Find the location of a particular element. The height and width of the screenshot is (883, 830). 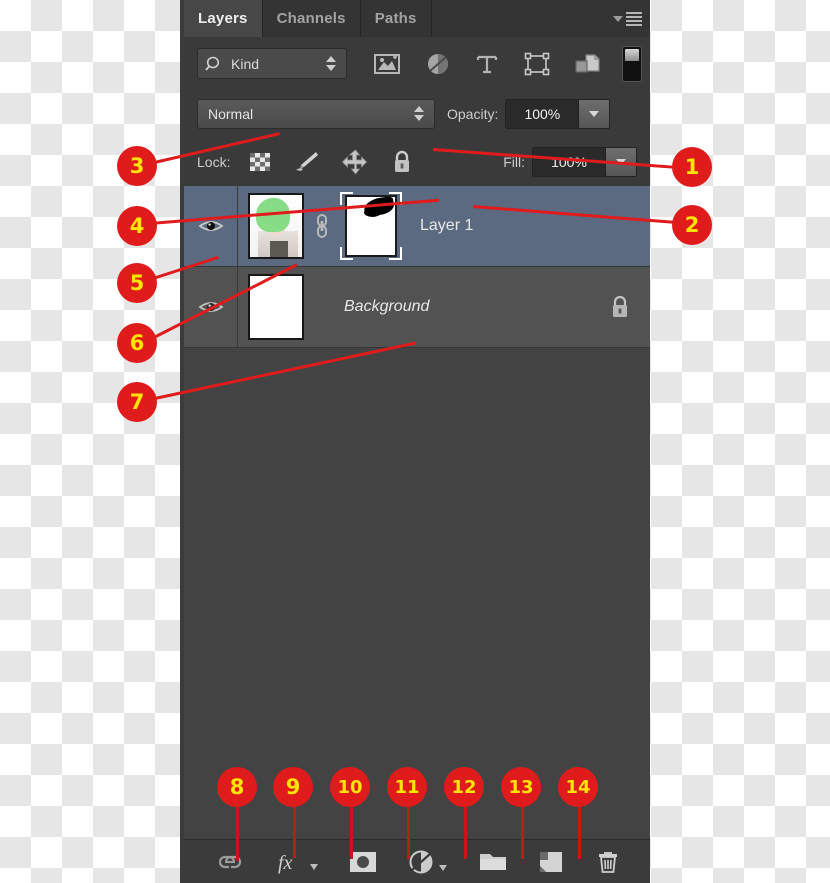

callout-badge-7: 7 is located at coordinates (137, 402).